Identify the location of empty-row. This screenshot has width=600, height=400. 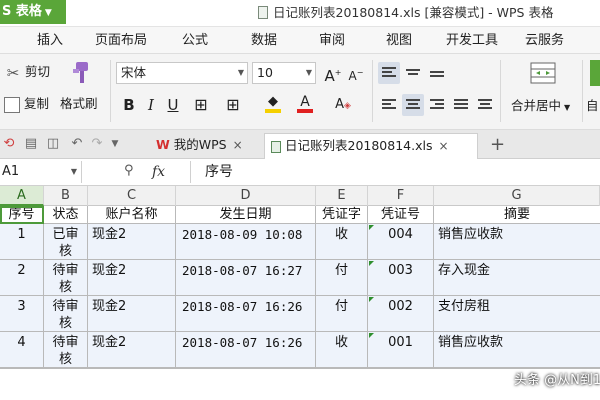
(300, 384).